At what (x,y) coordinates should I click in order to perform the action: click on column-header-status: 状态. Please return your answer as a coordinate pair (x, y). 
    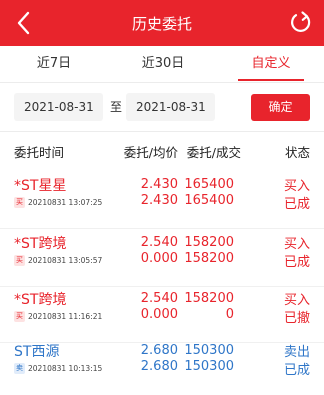
    Looking at the image, I should click on (297, 152).